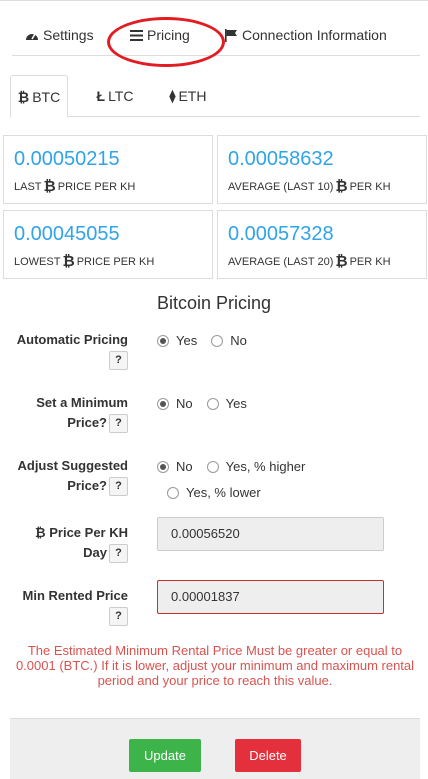  I want to click on tab-eth-label: ETH, so click(192, 96).